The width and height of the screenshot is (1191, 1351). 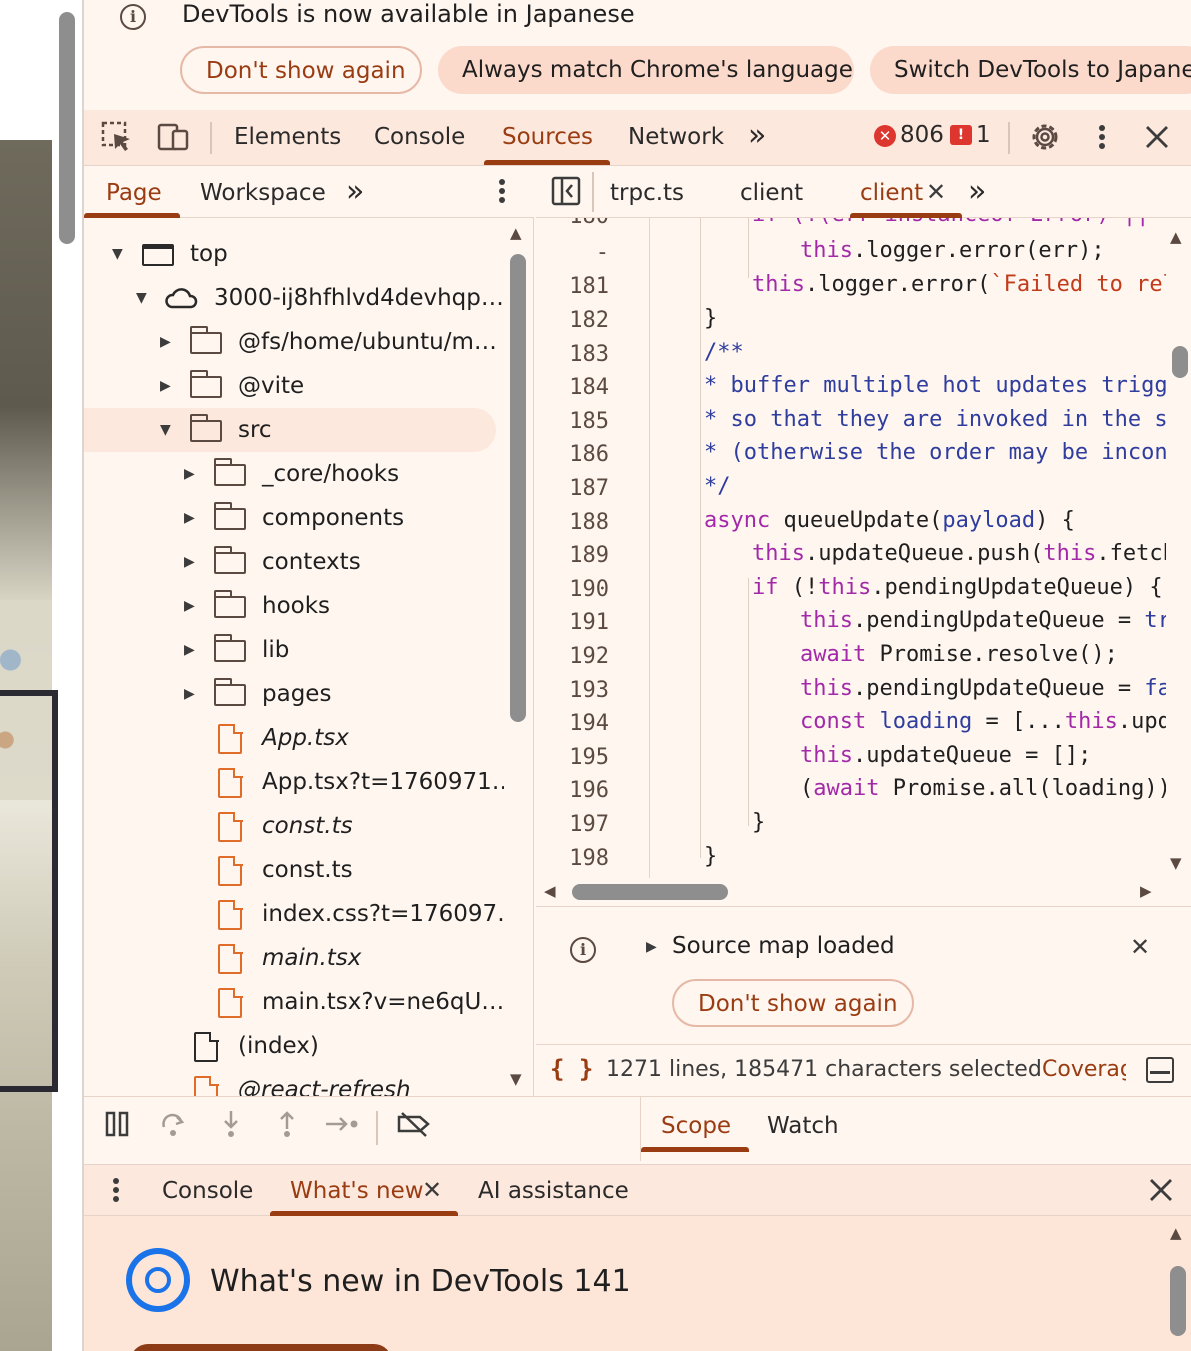 I want to click on code-comment: * so that they are invoked in the same, so click(x=935, y=419).